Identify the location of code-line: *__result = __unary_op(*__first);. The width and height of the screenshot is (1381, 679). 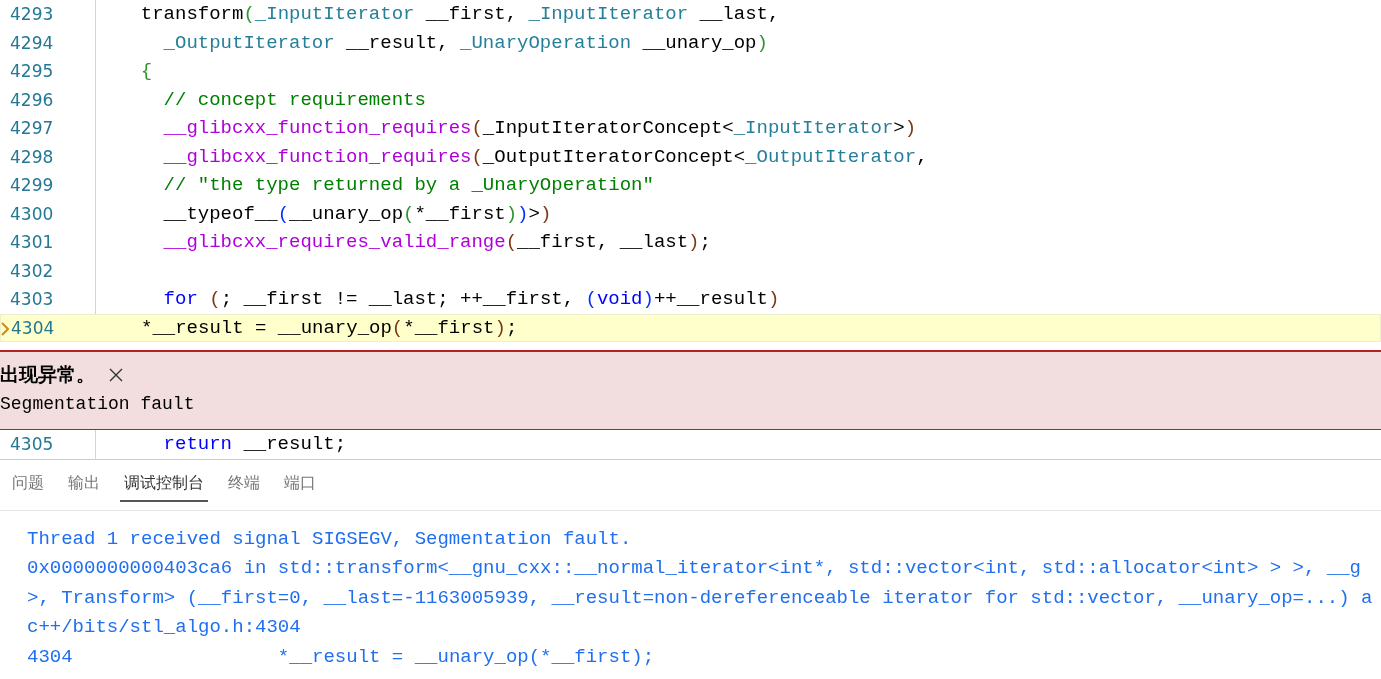
(329, 327).